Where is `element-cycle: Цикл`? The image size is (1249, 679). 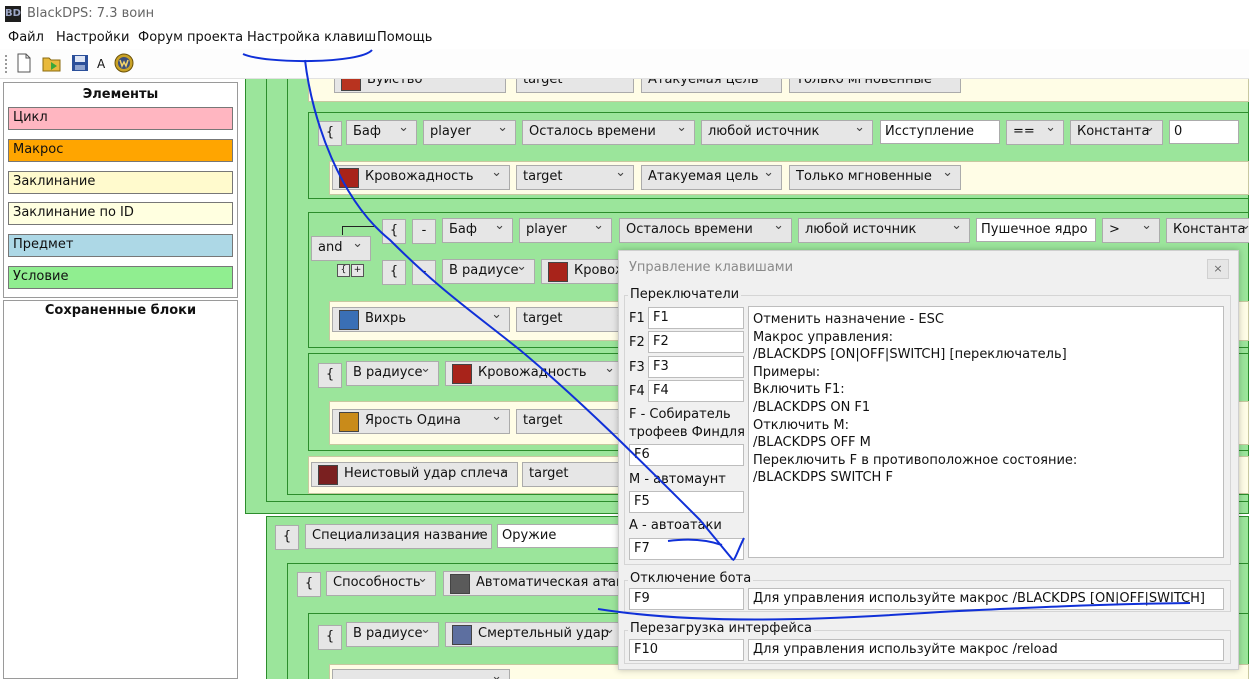 element-cycle: Цикл is located at coordinates (120, 118).